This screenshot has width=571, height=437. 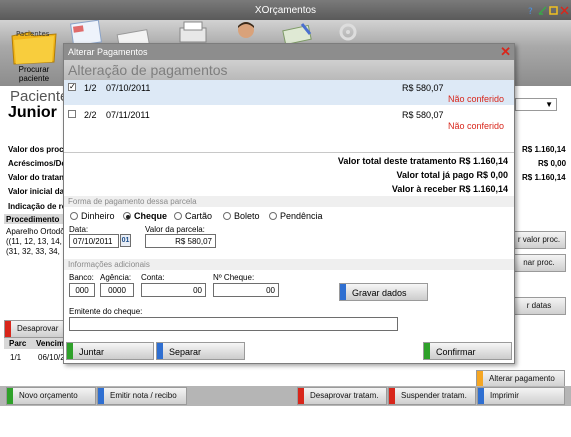 I want to click on radio-cartao-label: Cartão, so click(x=199, y=216).